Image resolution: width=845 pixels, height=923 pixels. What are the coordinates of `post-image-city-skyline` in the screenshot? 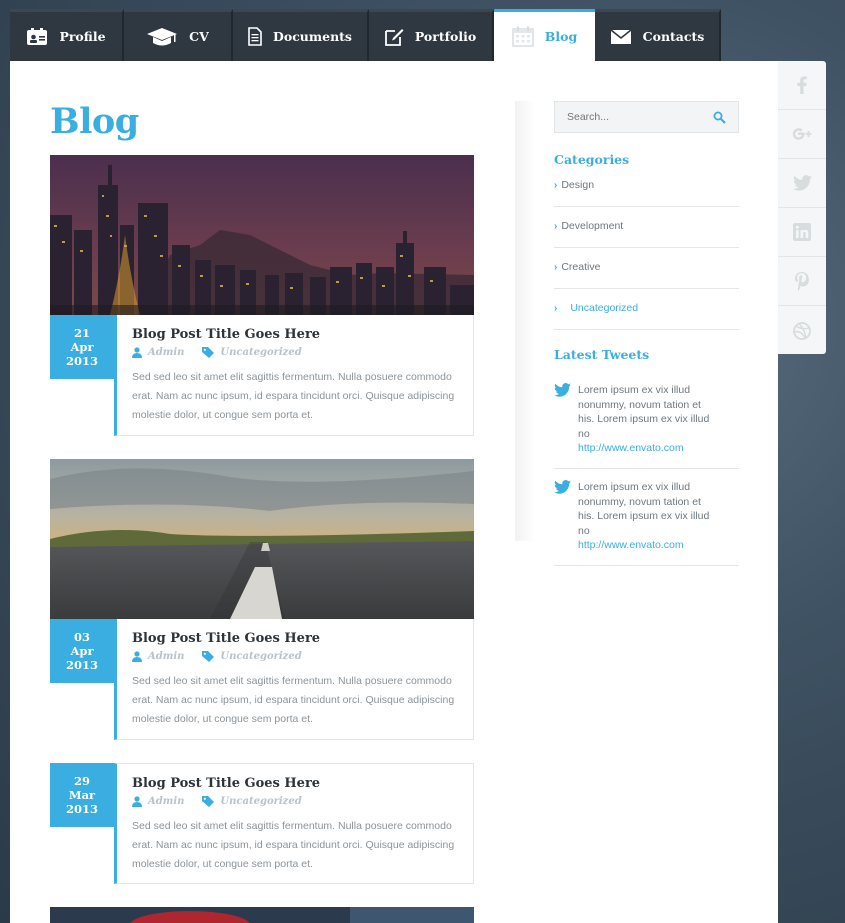 It's located at (262, 235).